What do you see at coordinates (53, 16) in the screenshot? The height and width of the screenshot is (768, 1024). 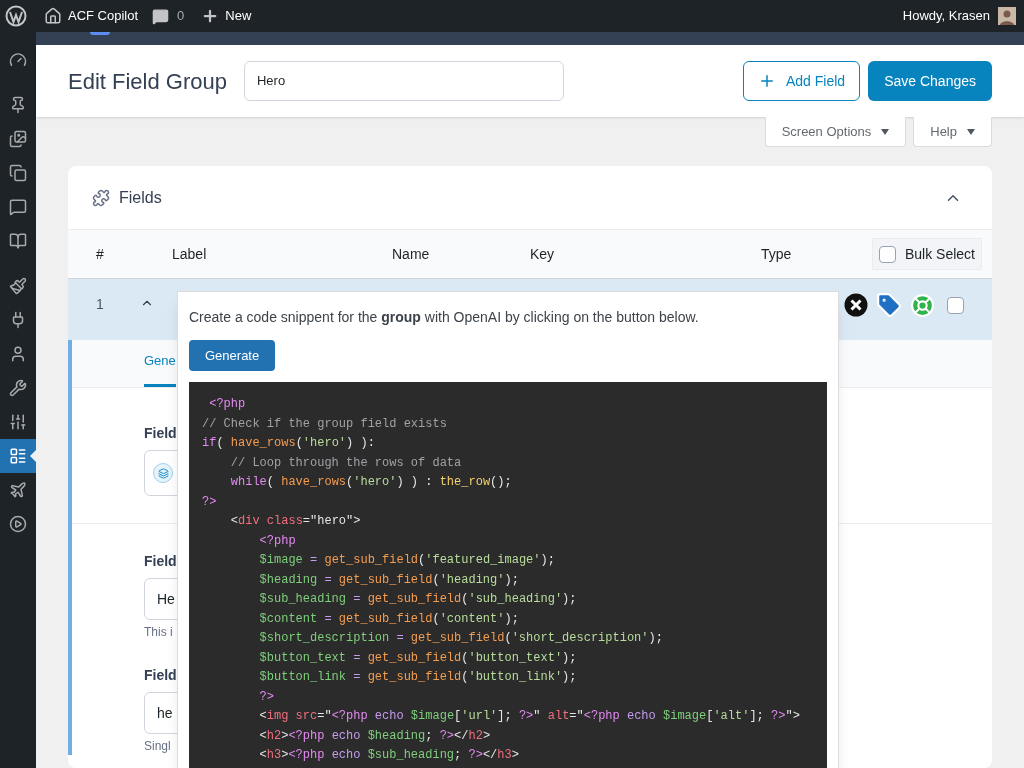 I see `home-icon` at bounding box center [53, 16].